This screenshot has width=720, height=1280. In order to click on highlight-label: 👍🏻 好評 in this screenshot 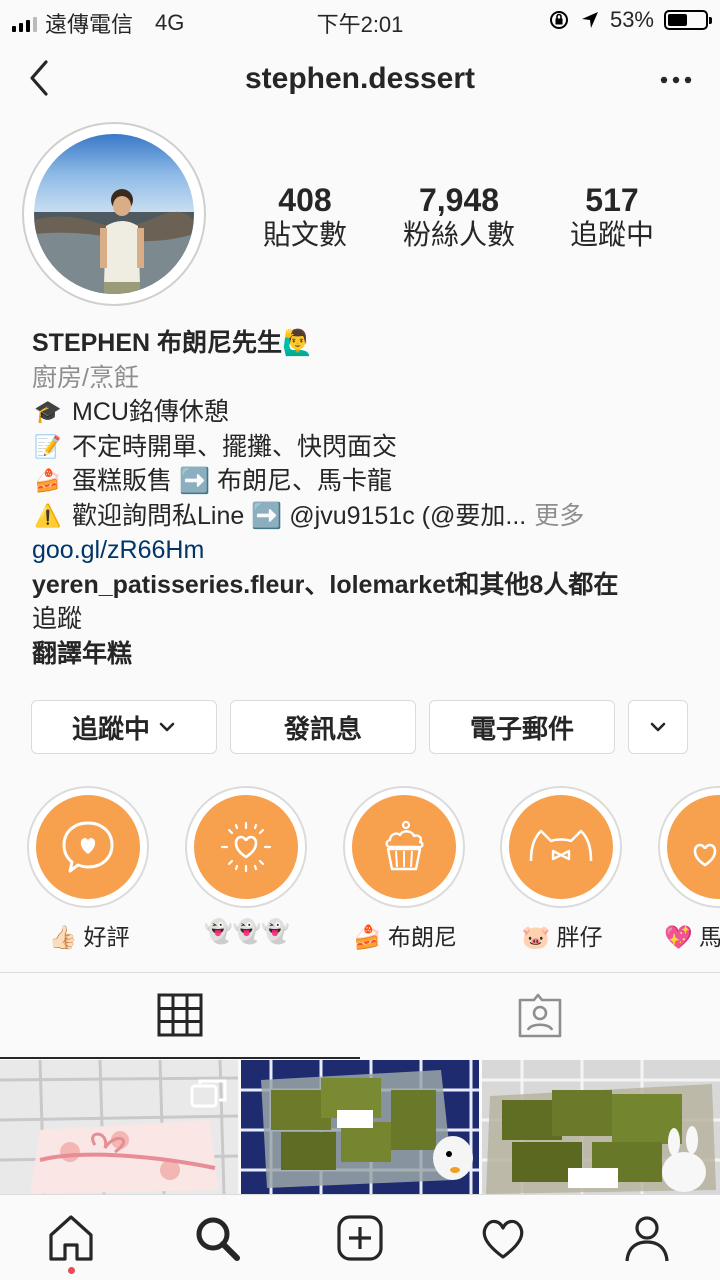, I will do `click(89, 937)`.